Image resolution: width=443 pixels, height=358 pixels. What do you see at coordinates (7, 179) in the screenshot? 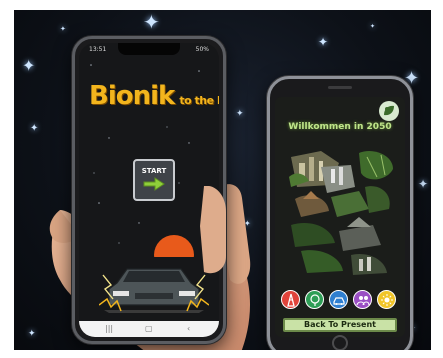
I see `frame-left` at bounding box center [7, 179].